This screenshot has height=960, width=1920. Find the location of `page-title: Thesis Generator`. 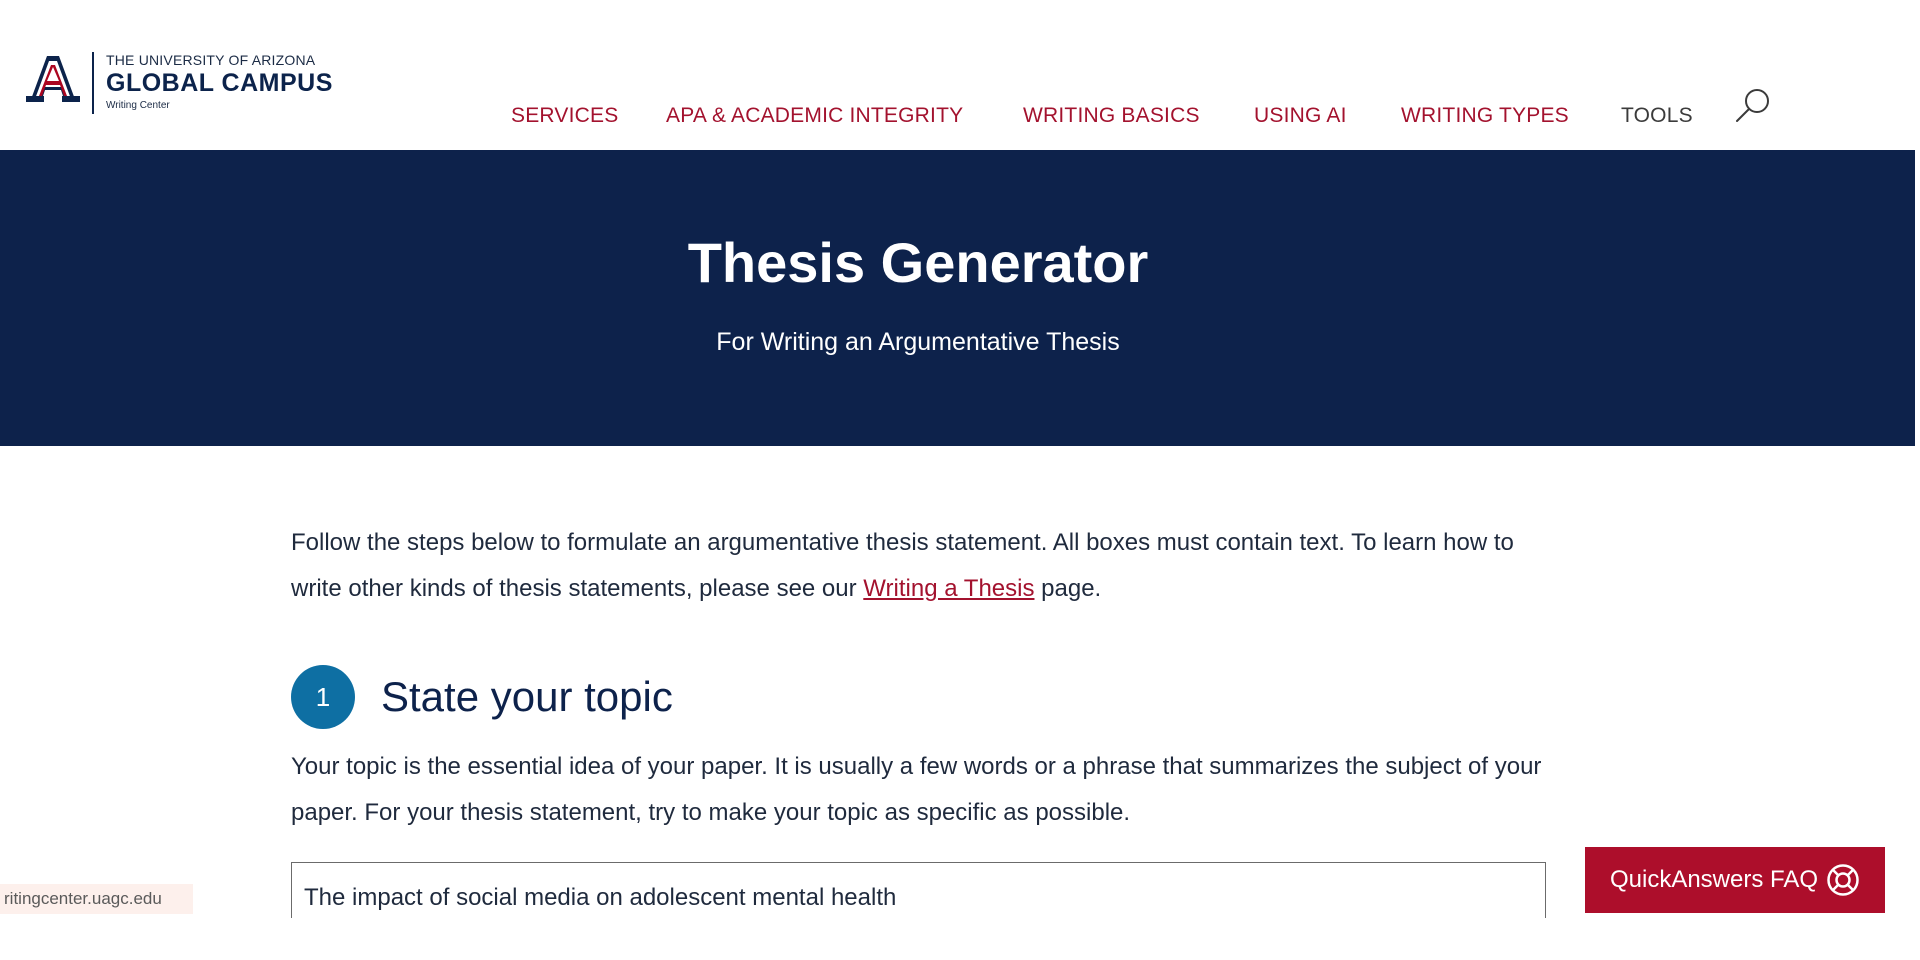

page-title: Thesis Generator is located at coordinates (918, 262).